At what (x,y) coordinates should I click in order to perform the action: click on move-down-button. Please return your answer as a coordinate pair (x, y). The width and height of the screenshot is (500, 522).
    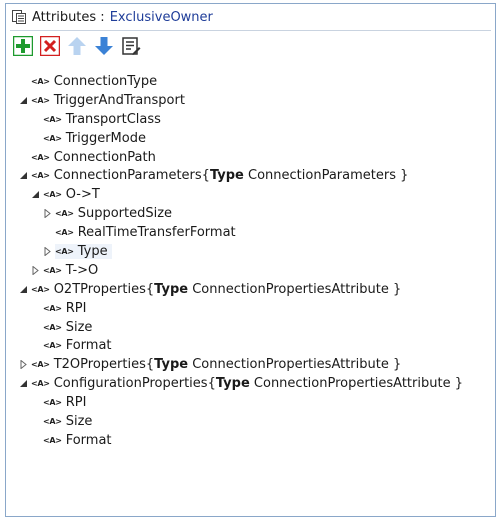
    Looking at the image, I should click on (104, 46).